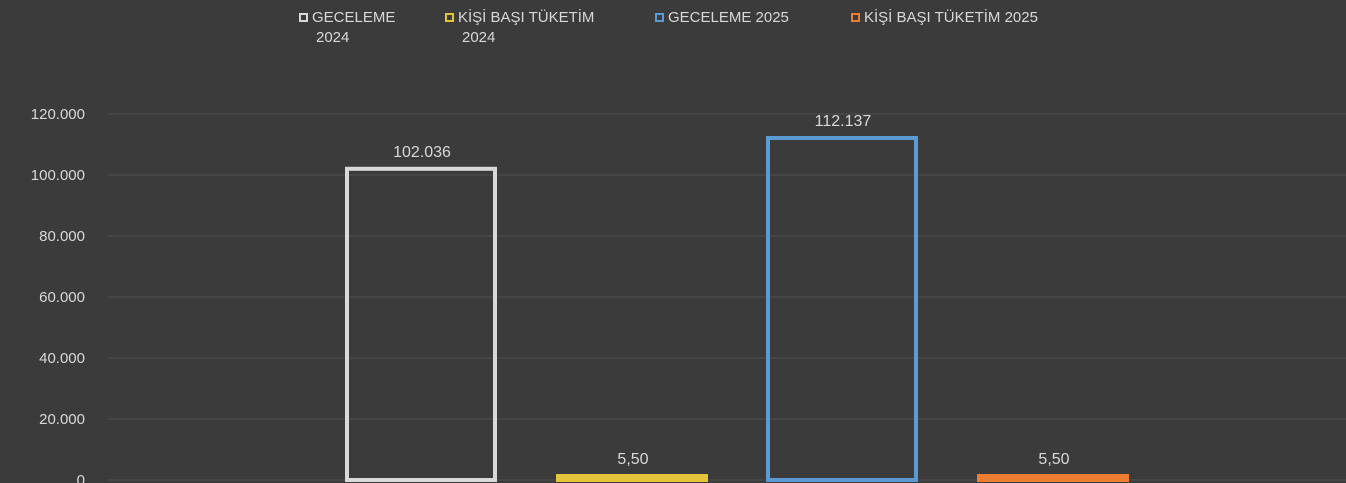  Describe the element at coordinates (62, 297) in the screenshot. I see `y-tick-label: 60.000` at that location.